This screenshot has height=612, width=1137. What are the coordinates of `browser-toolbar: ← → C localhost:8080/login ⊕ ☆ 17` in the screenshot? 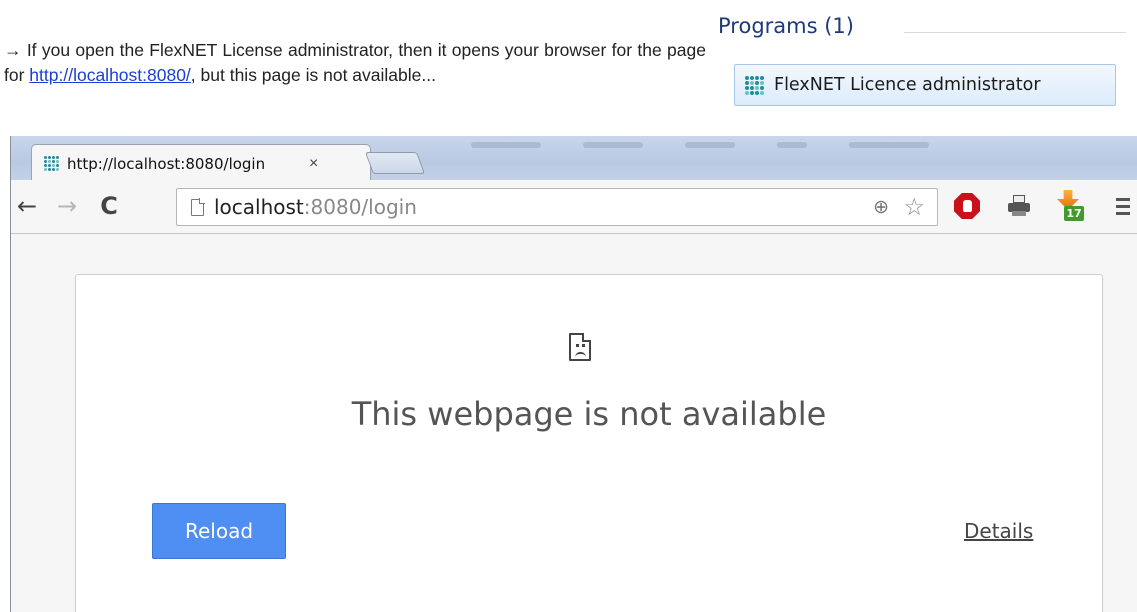 It's located at (574, 207).